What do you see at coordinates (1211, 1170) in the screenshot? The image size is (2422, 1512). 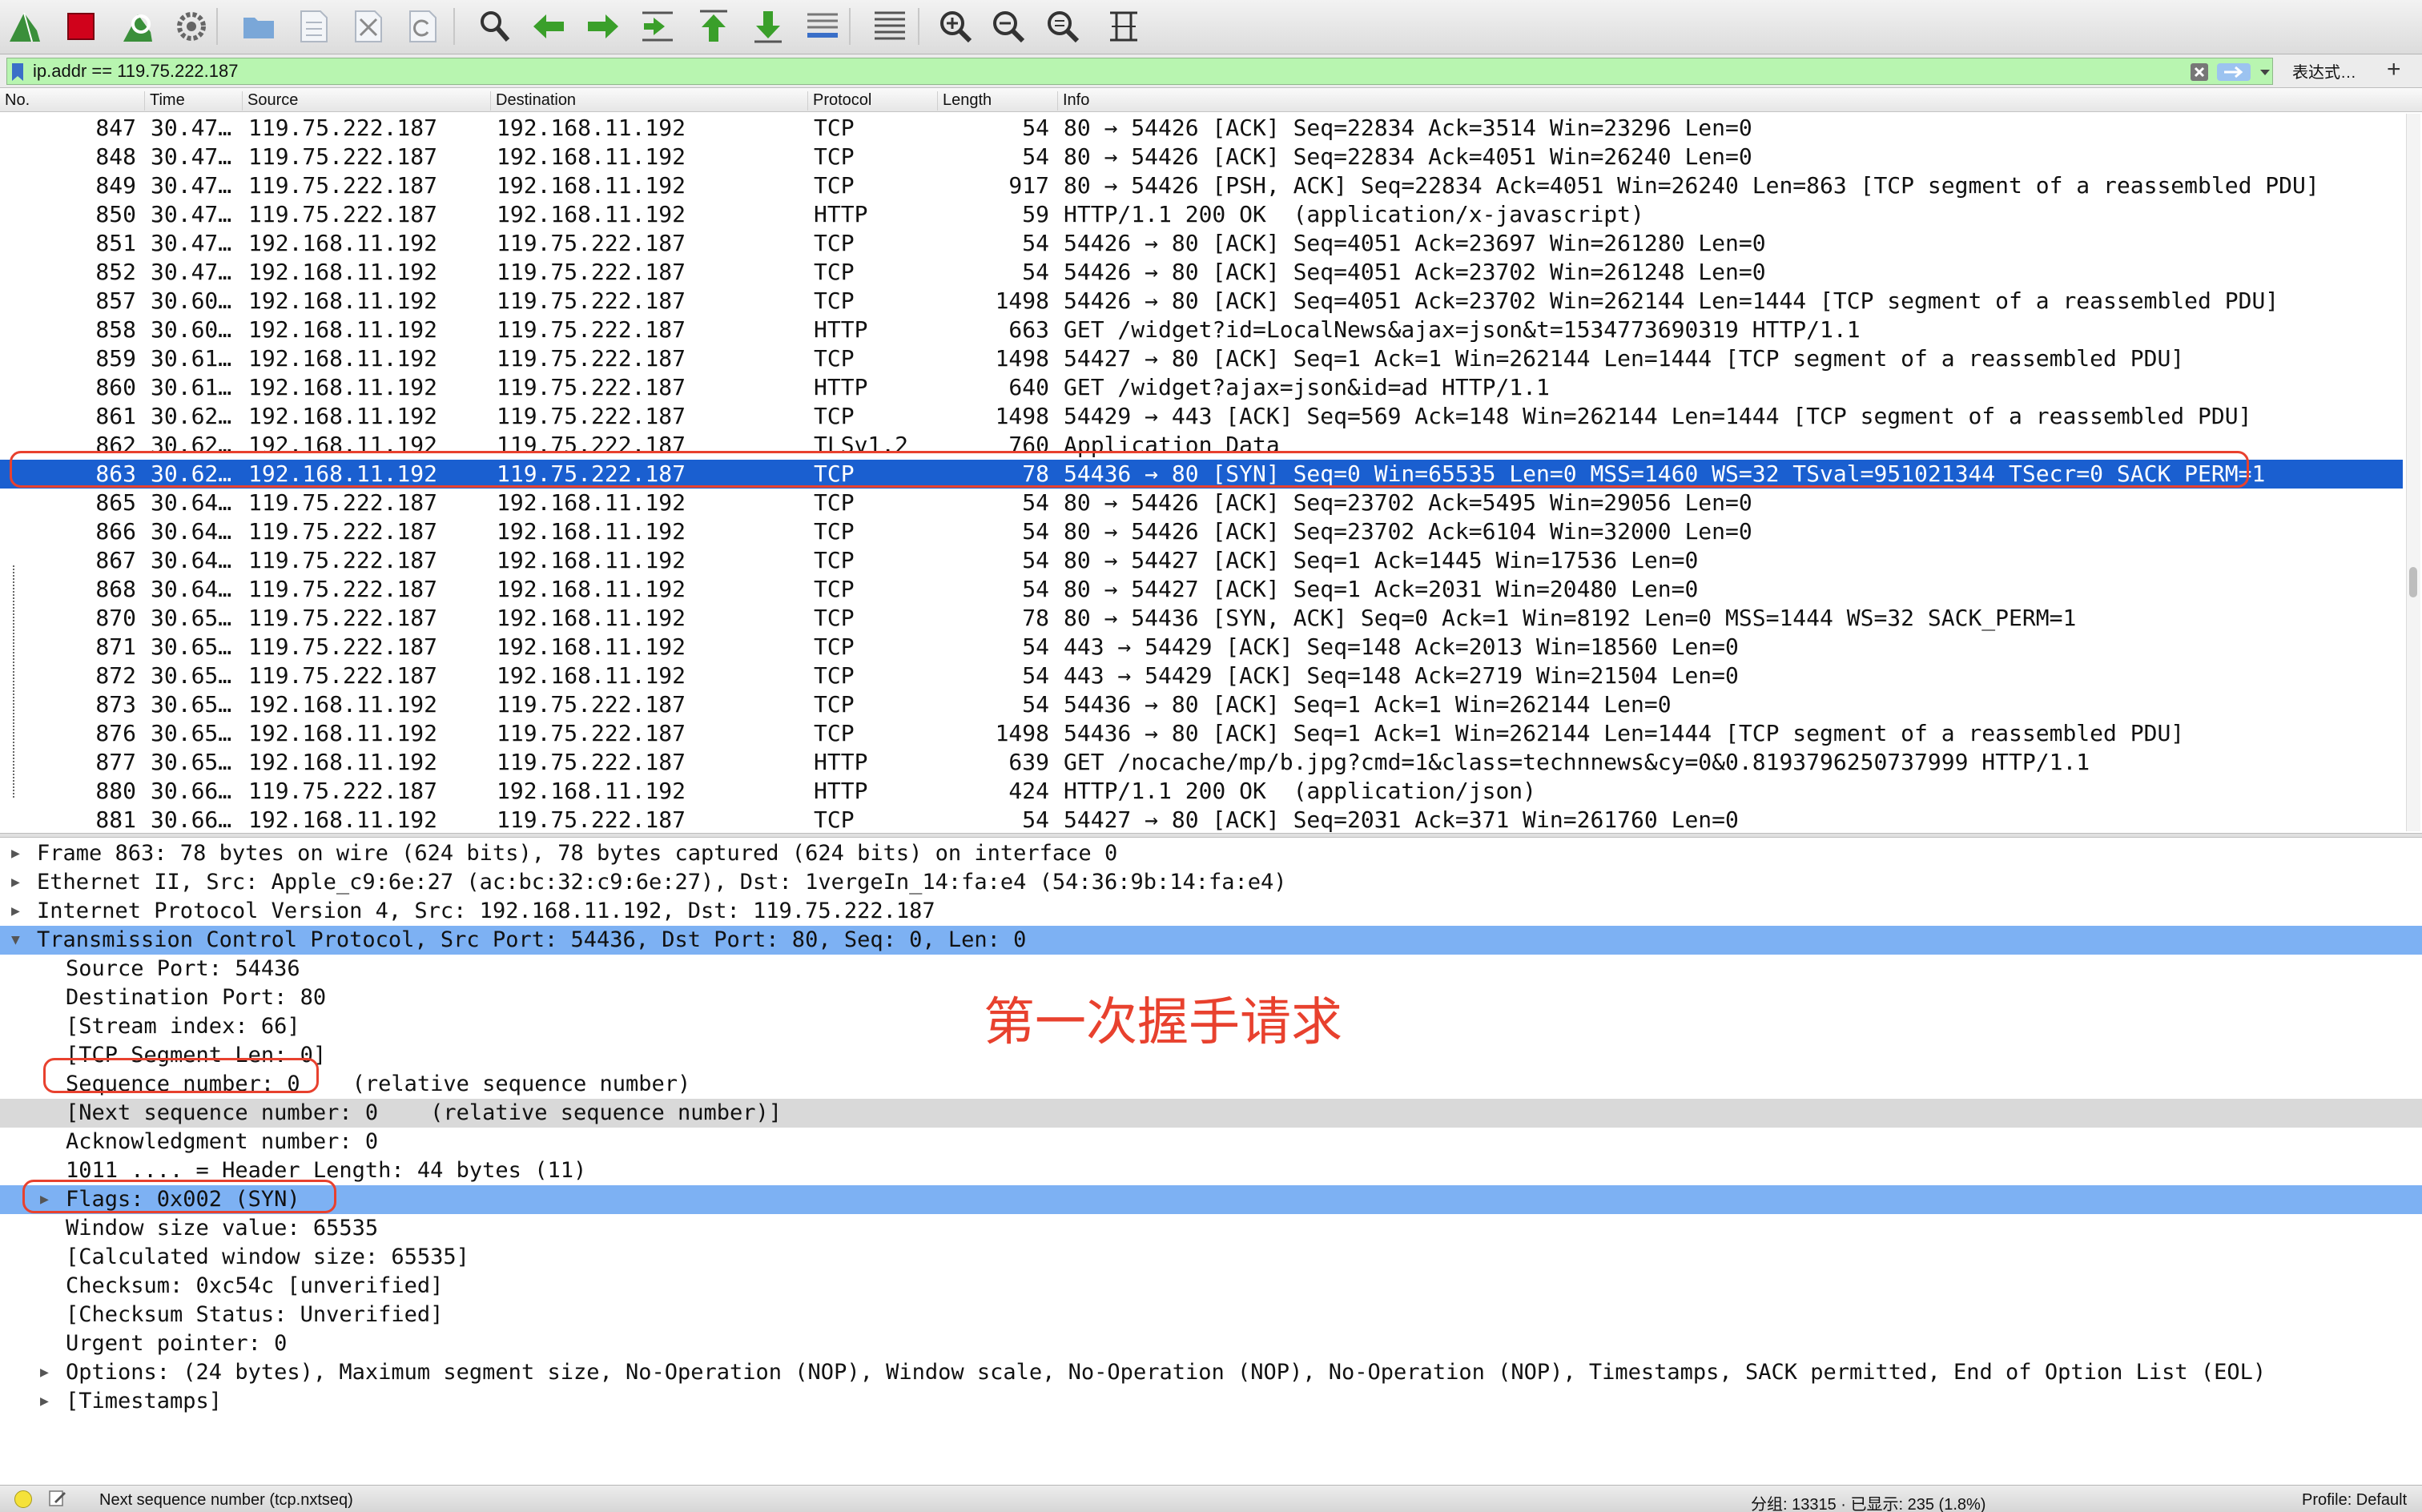 I see `detail-tree-item: 1011 .... = Header Length: 44 bytes (11)` at bounding box center [1211, 1170].